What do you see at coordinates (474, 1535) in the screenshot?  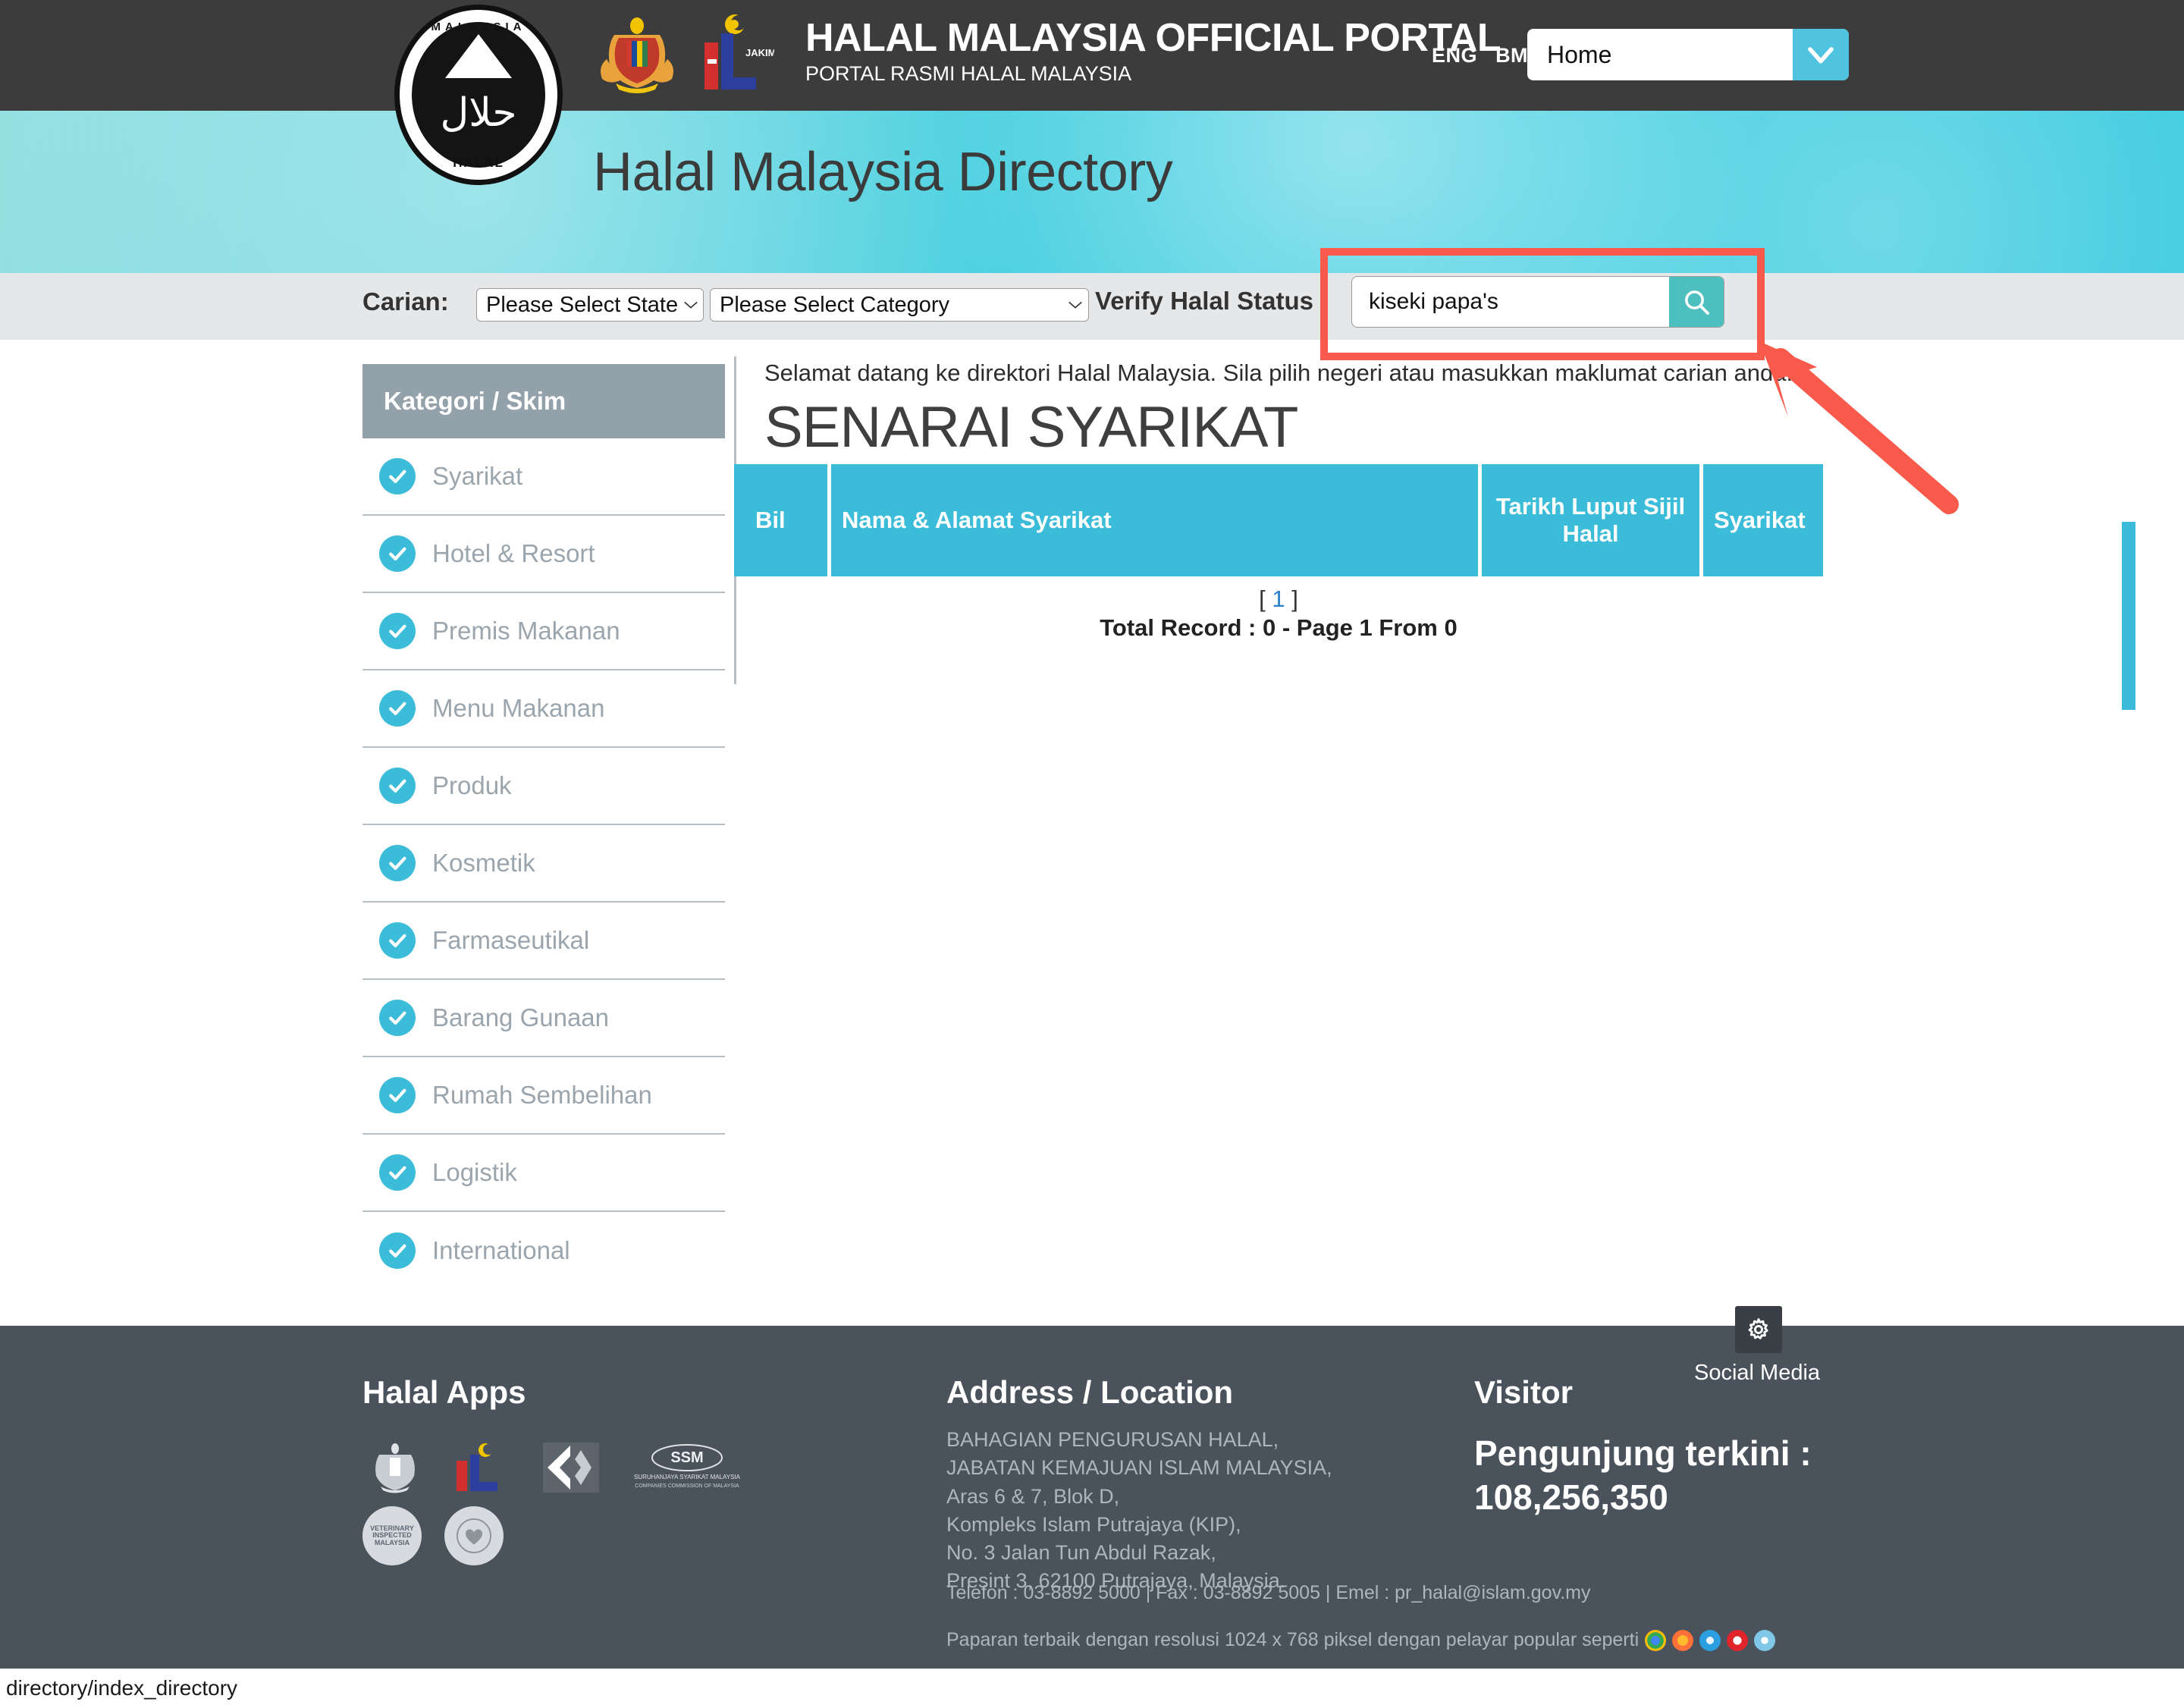 I see `footer-heart-icon` at bounding box center [474, 1535].